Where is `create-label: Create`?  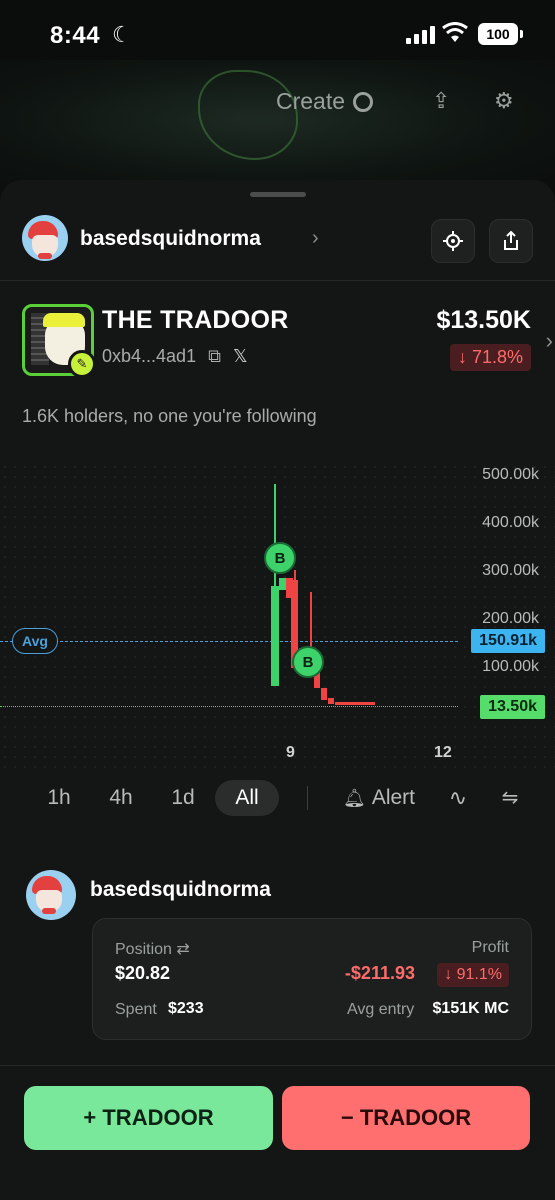 create-label: Create is located at coordinates (311, 101).